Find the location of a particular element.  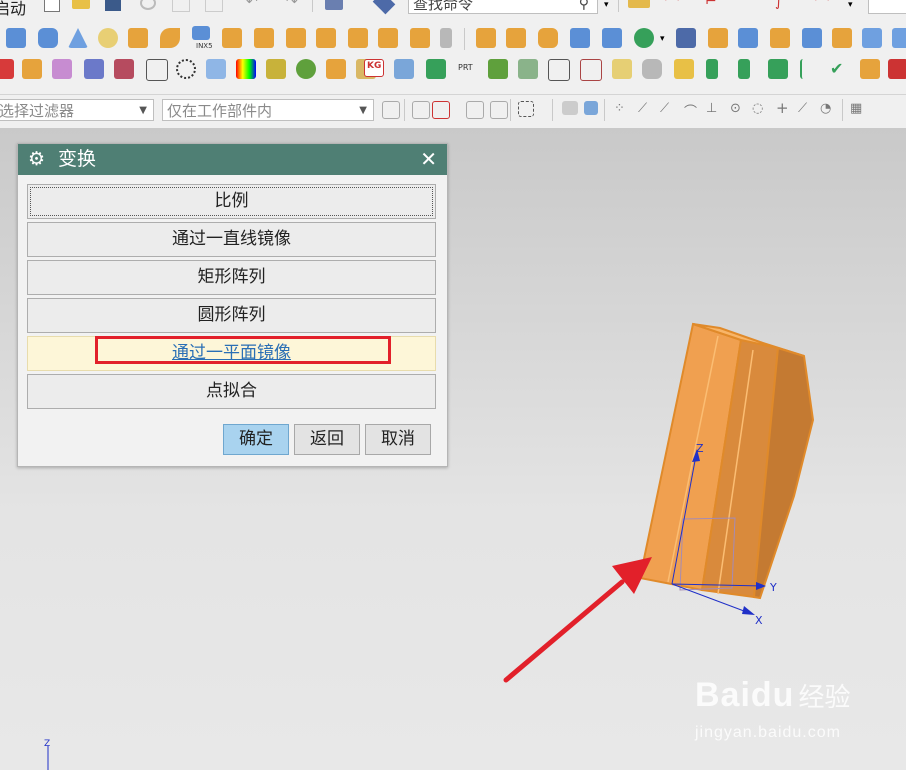

option-scale-button: 比例 is located at coordinates (231, 201).